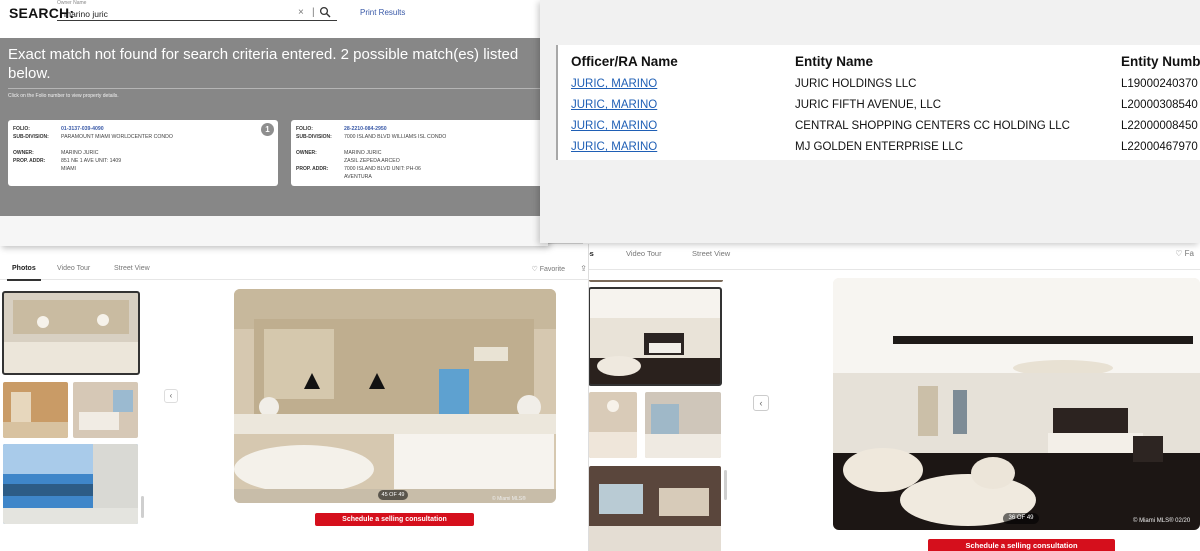 Image resolution: width=1200 pixels, height=551 pixels. I want to click on owner-name-input: marino juric × |, so click(197, 13).